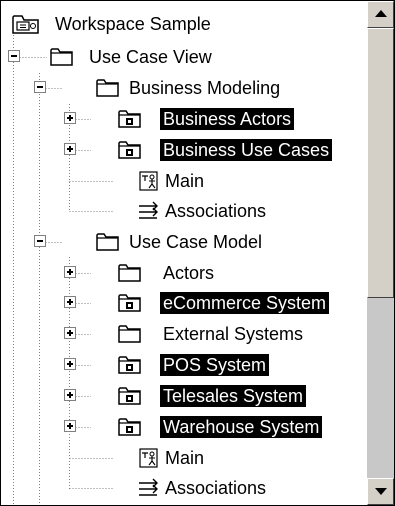 The image size is (395, 506). Describe the element at coordinates (245, 303) in the screenshot. I see `tree-node-label: eCommerce System` at that location.